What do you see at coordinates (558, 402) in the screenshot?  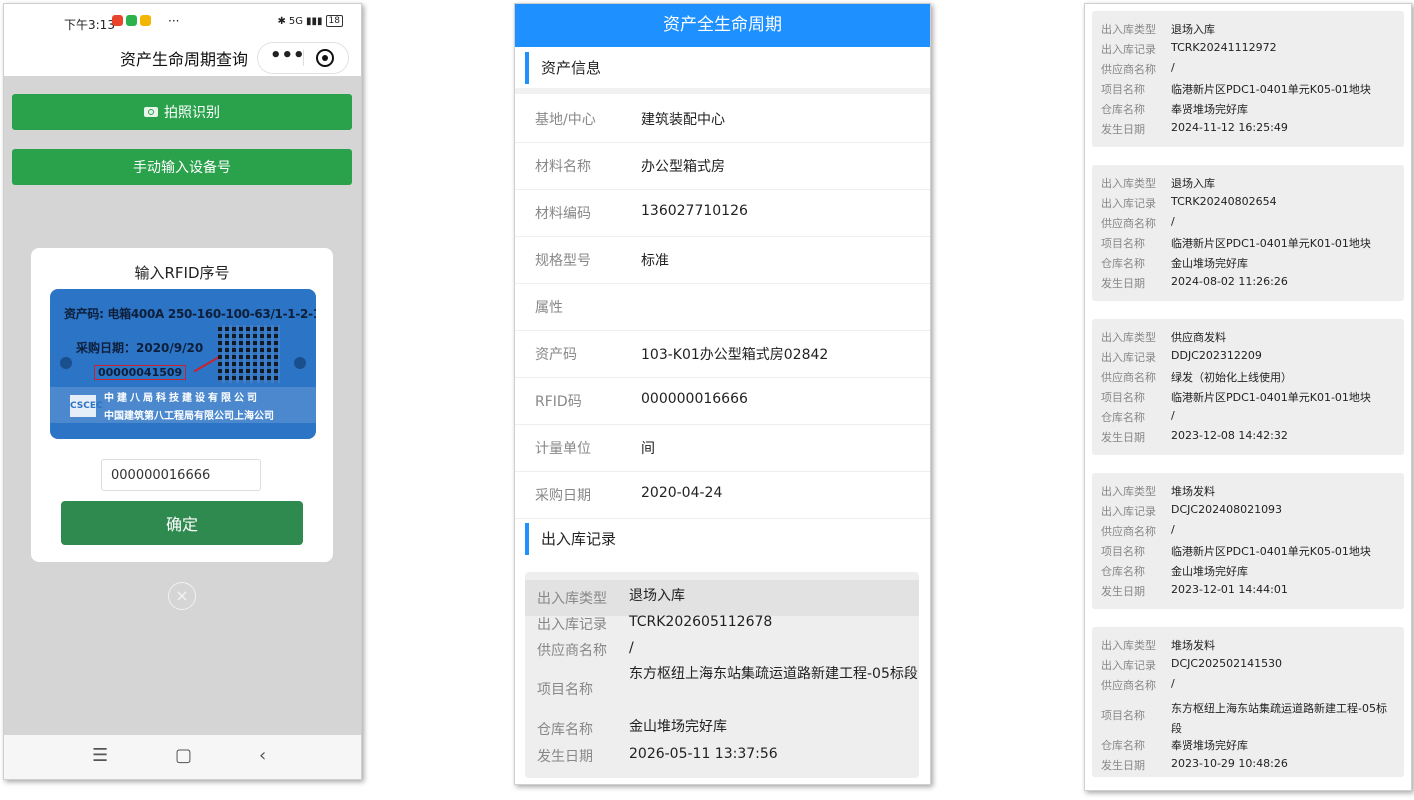 I see `field-label: RFID码` at bounding box center [558, 402].